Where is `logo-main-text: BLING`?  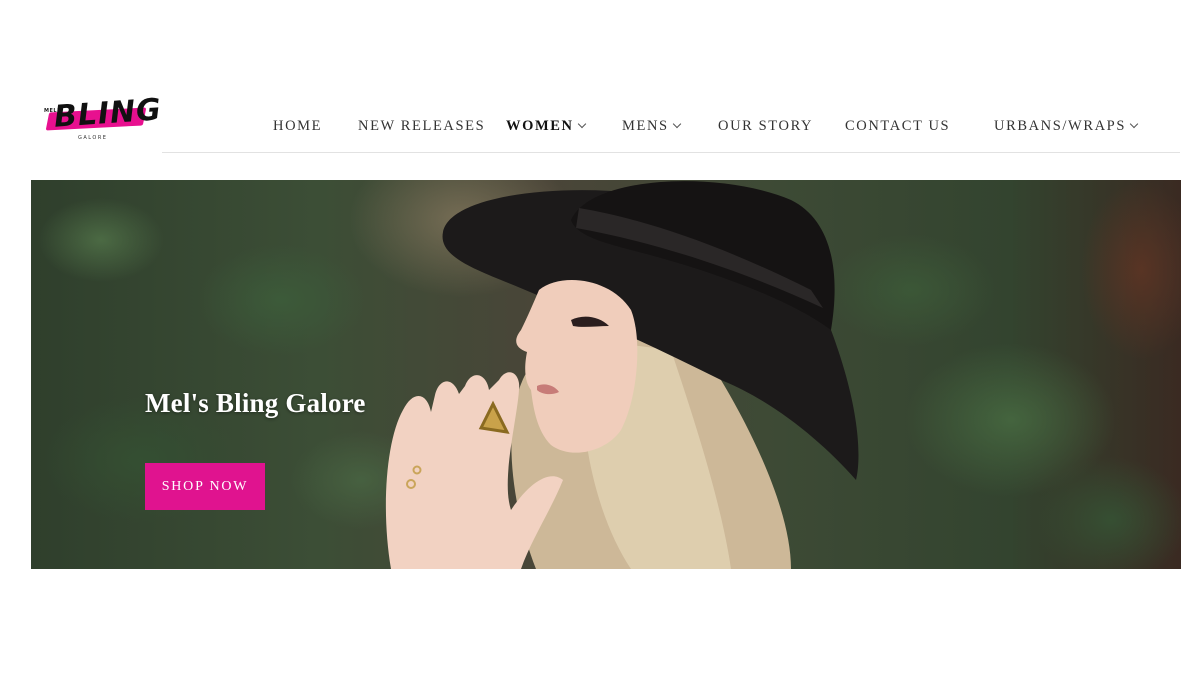
logo-main-text: BLING is located at coordinates (107, 113).